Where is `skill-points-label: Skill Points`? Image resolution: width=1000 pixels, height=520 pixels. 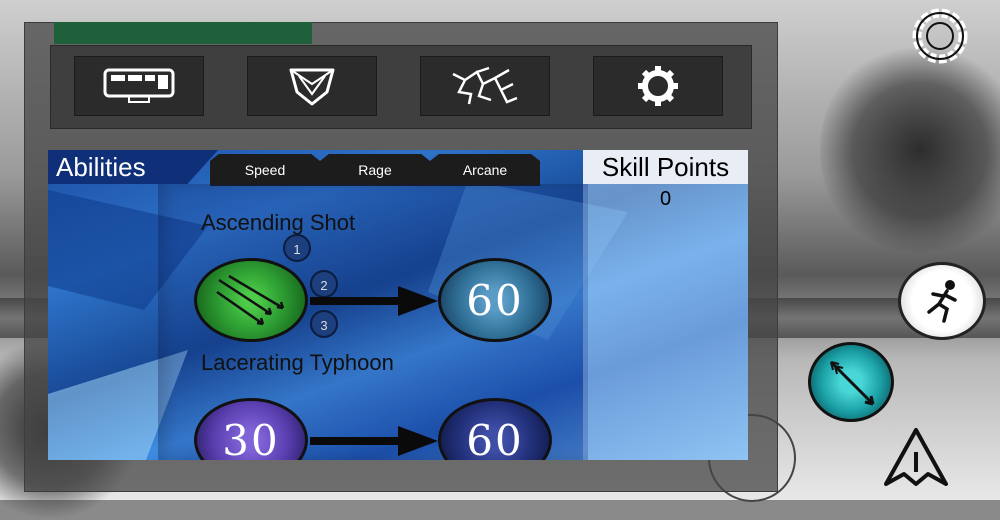 skill-points-label: Skill Points is located at coordinates (665, 167).